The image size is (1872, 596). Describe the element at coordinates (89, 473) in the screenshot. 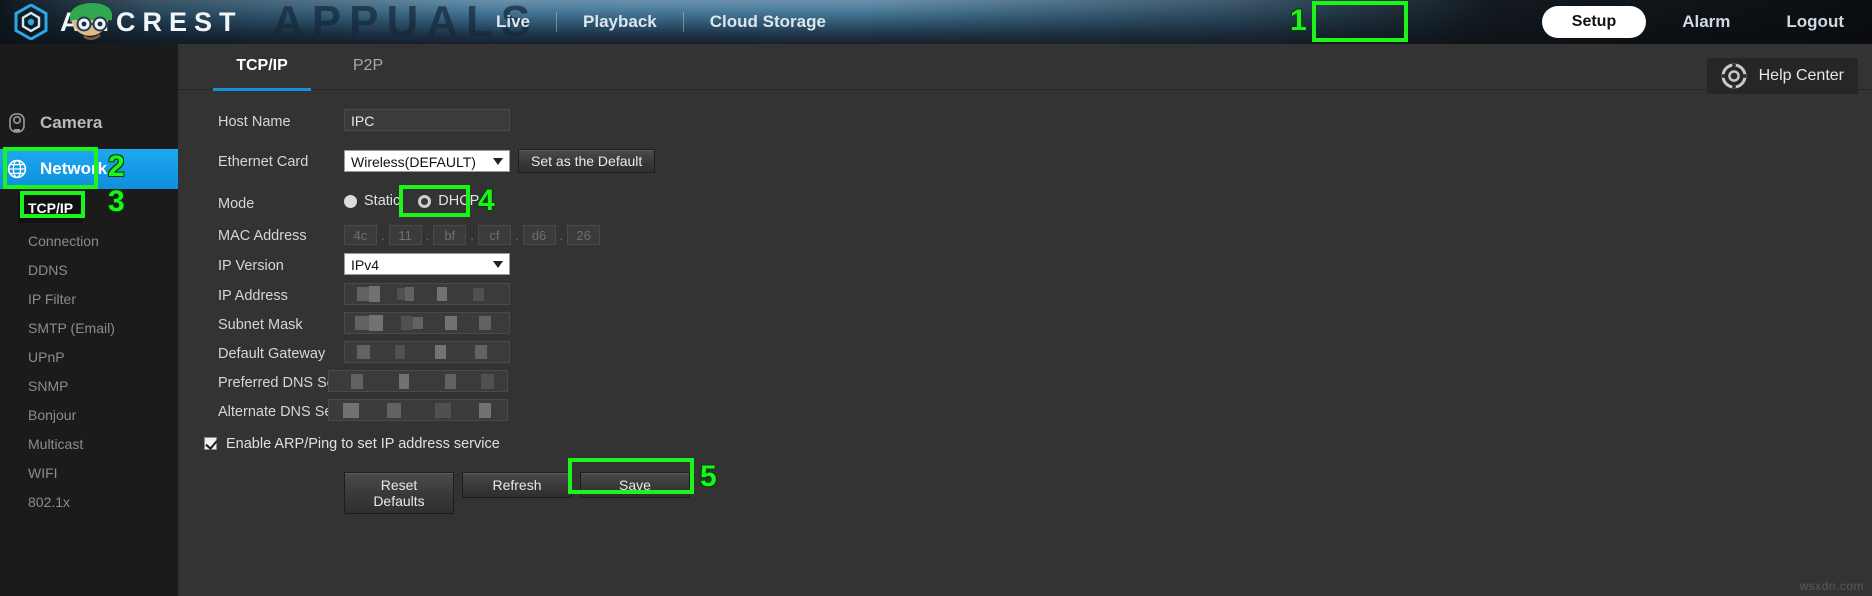

I see `sidebar-item-wifi: WIFI` at that location.